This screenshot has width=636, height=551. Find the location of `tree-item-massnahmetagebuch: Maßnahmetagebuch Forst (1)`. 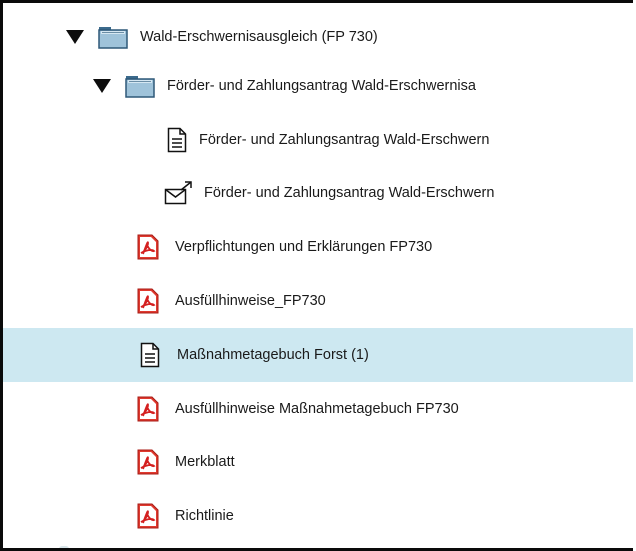

tree-item-massnahmetagebuch: Maßnahmetagebuch Forst (1) is located at coordinates (318, 355).